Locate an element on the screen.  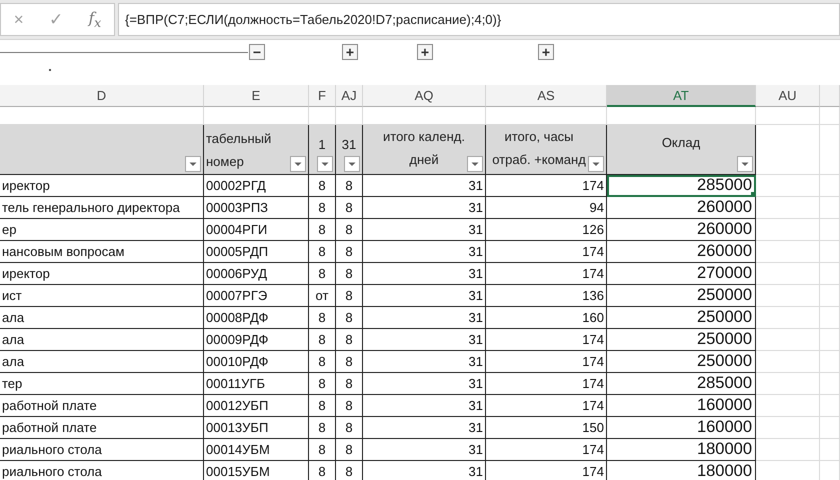
insert-function-button: f$_{x}$ is located at coordinates (95, 19).